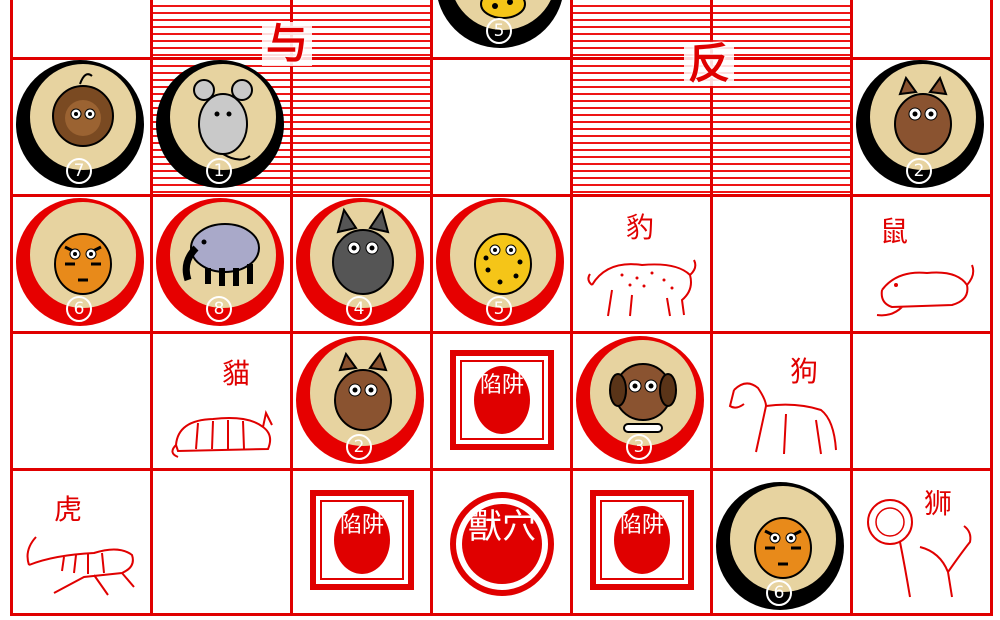 Image resolution: width=1000 pixels, height=620 pixels. Describe the element at coordinates (359, 309) in the screenshot. I see `piece-rank: 4` at that location.